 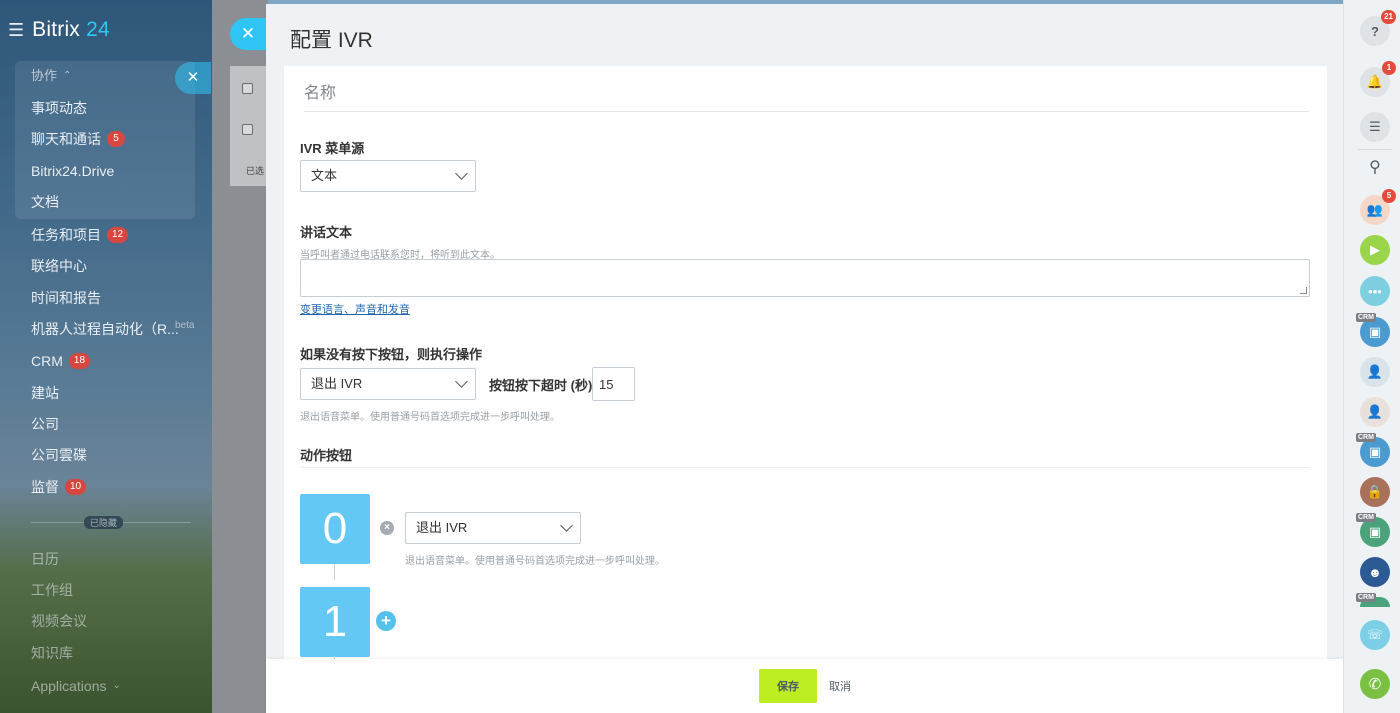 I want to click on sidebar-item-label: 公司雲碟, so click(x=59, y=455).